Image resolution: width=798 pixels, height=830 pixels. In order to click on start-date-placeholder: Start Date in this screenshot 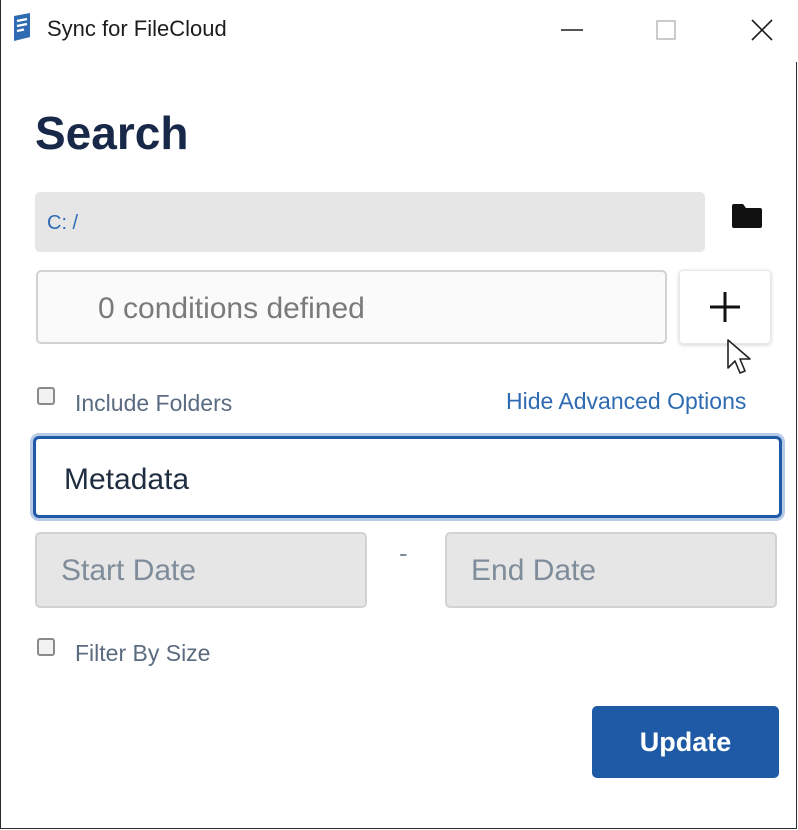, I will do `click(129, 570)`.